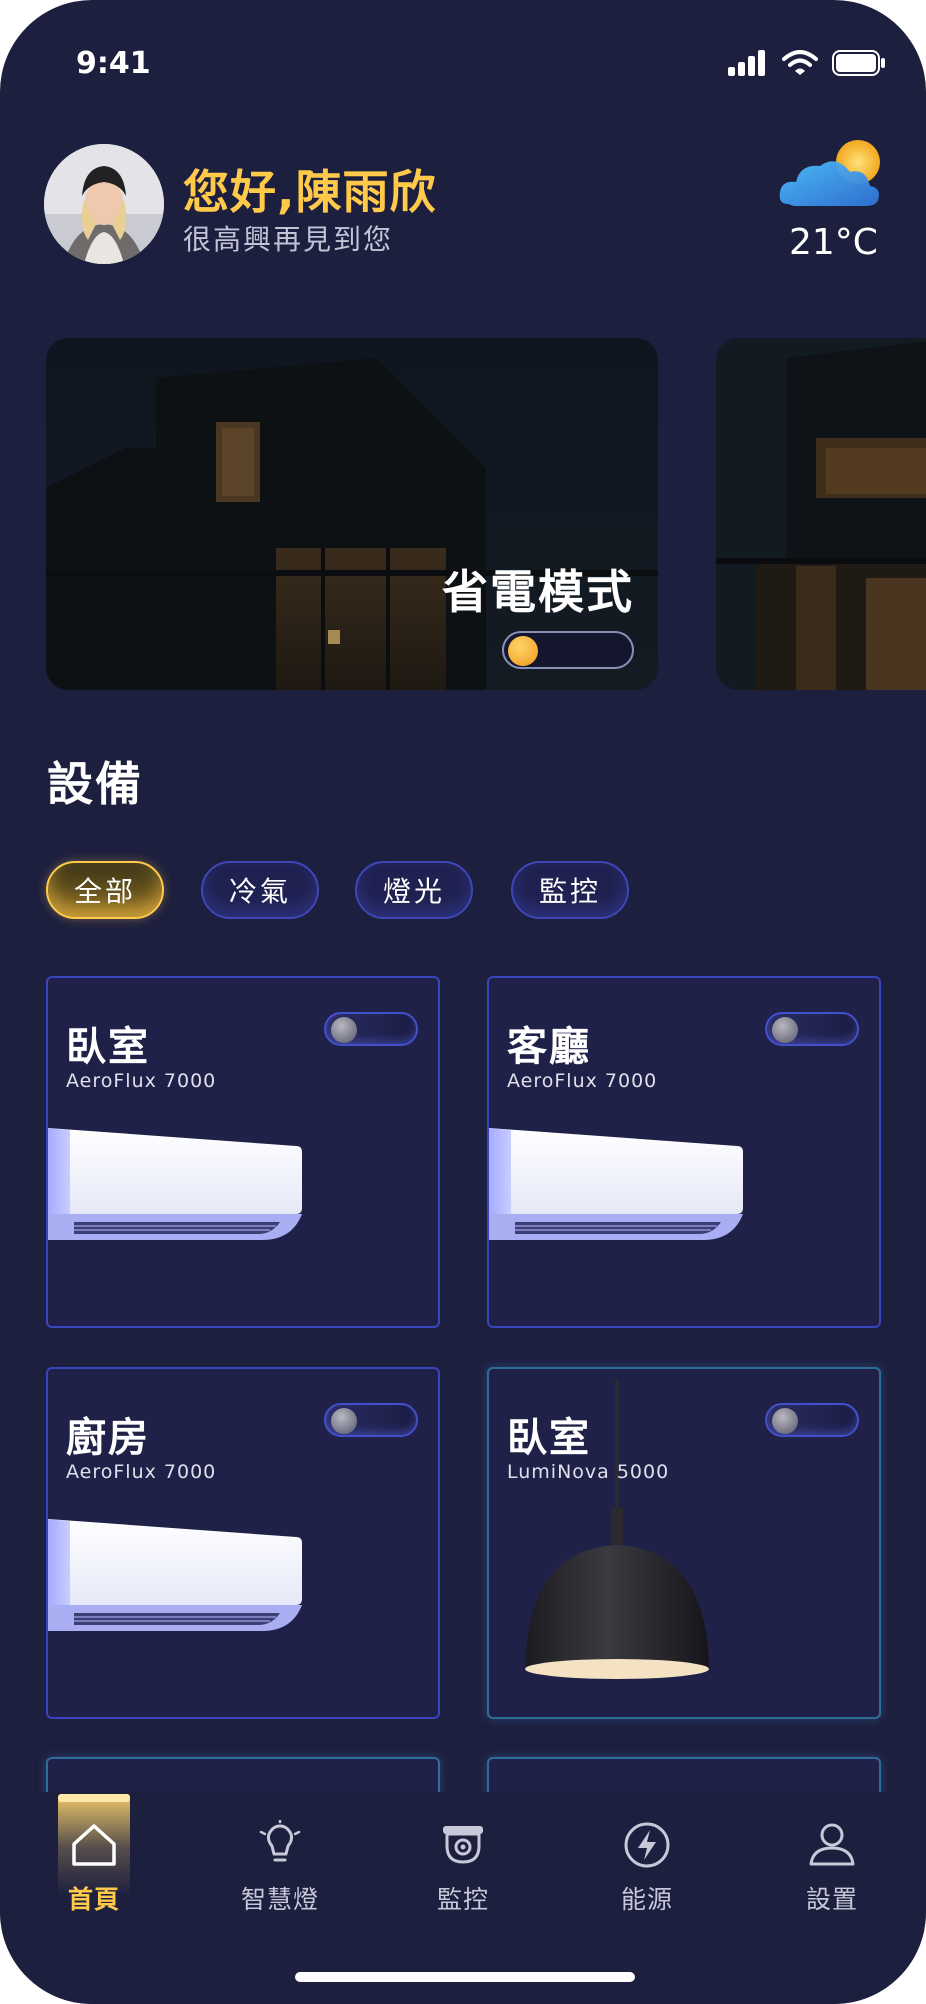  What do you see at coordinates (279, 1899) in the screenshot?
I see `nav-label: 智慧燈` at bounding box center [279, 1899].